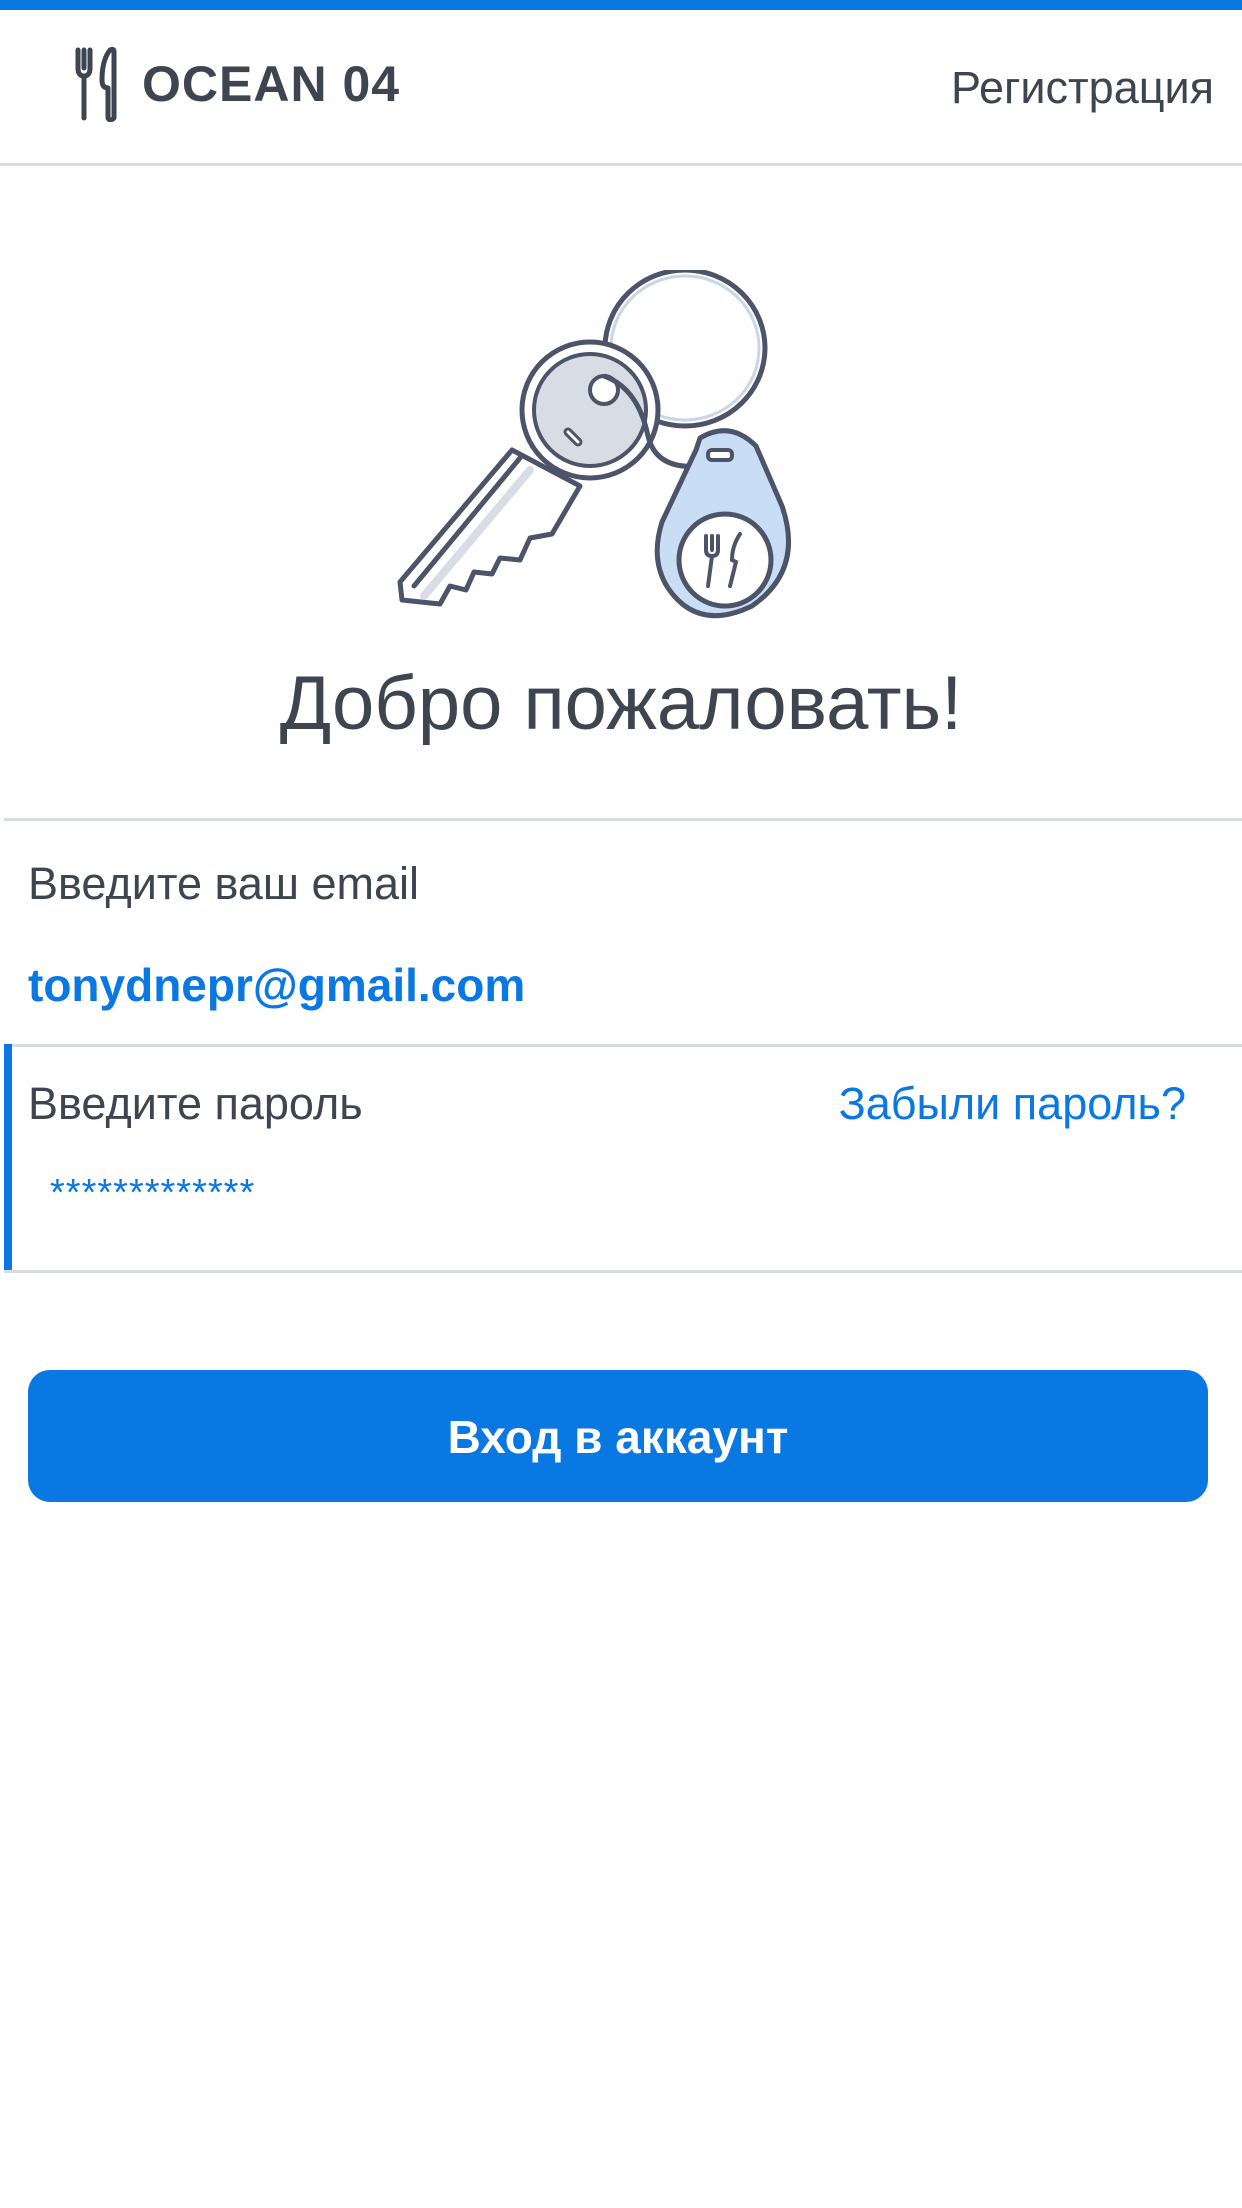 Image resolution: width=1242 pixels, height=2208 pixels. What do you see at coordinates (594, 444) in the screenshot?
I see `keys-with-restaurant-tag-icon` at bounding box center [594, 444].